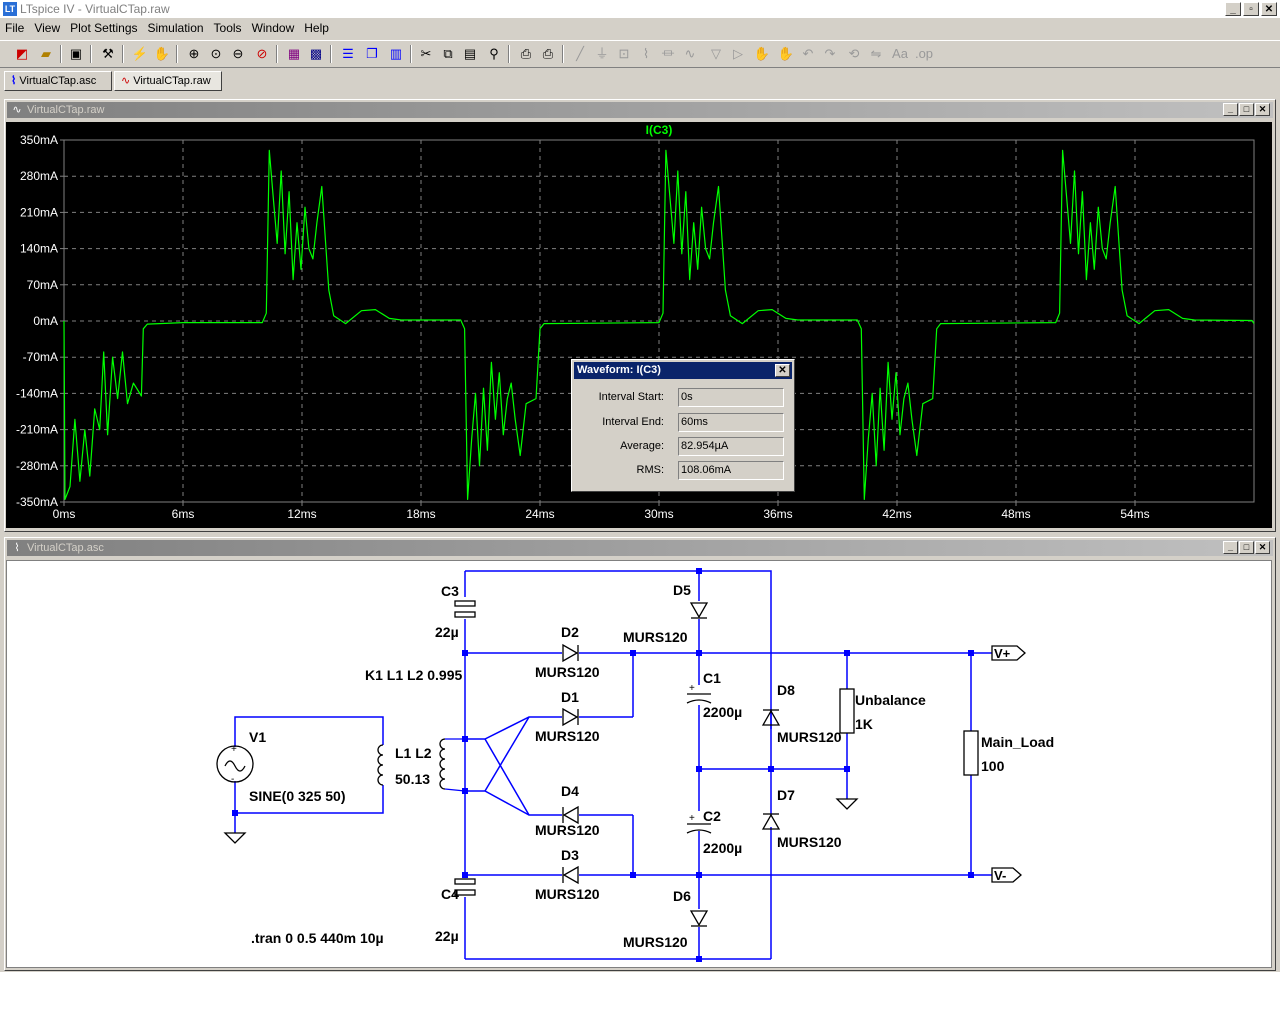 The height and width of the screenshot is (1024, 1280). What do you see at coordinates (570, 815) in the screenshot?
I see `diode-d4` at bounding box center [570, 815].